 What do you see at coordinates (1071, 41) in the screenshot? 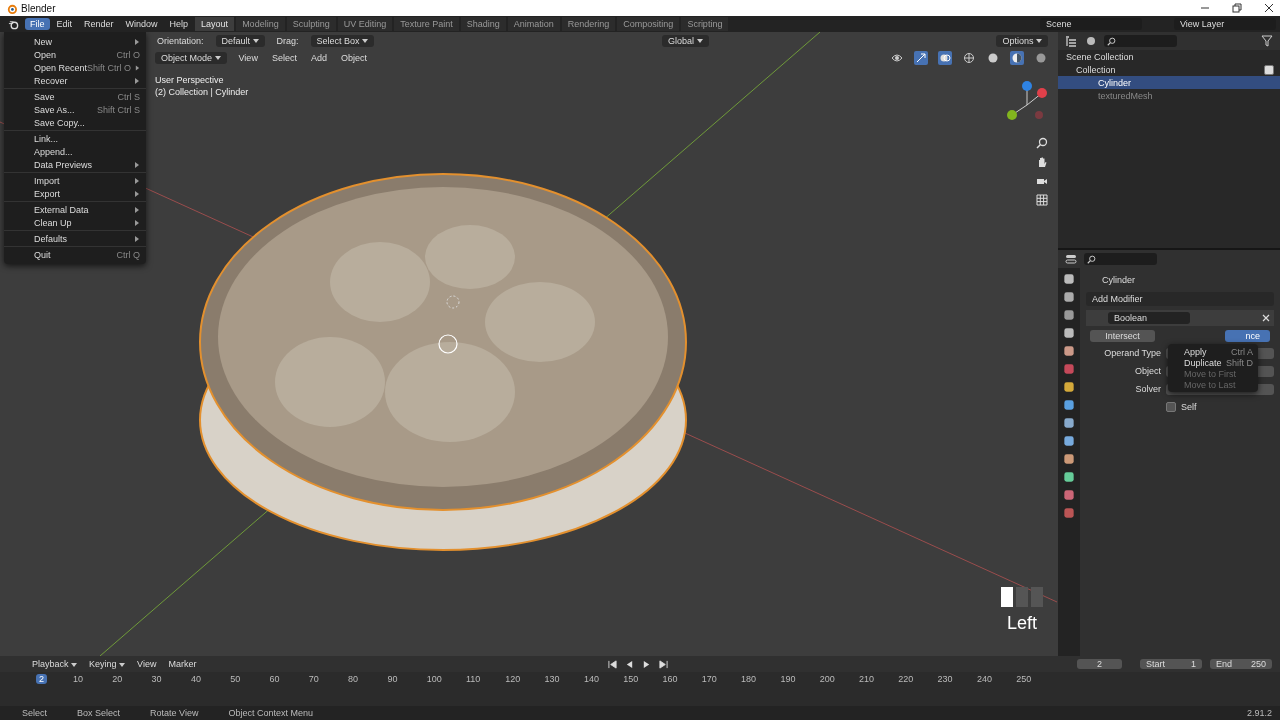
I see `display-mode-icon` at bounding box center [1071, 41].